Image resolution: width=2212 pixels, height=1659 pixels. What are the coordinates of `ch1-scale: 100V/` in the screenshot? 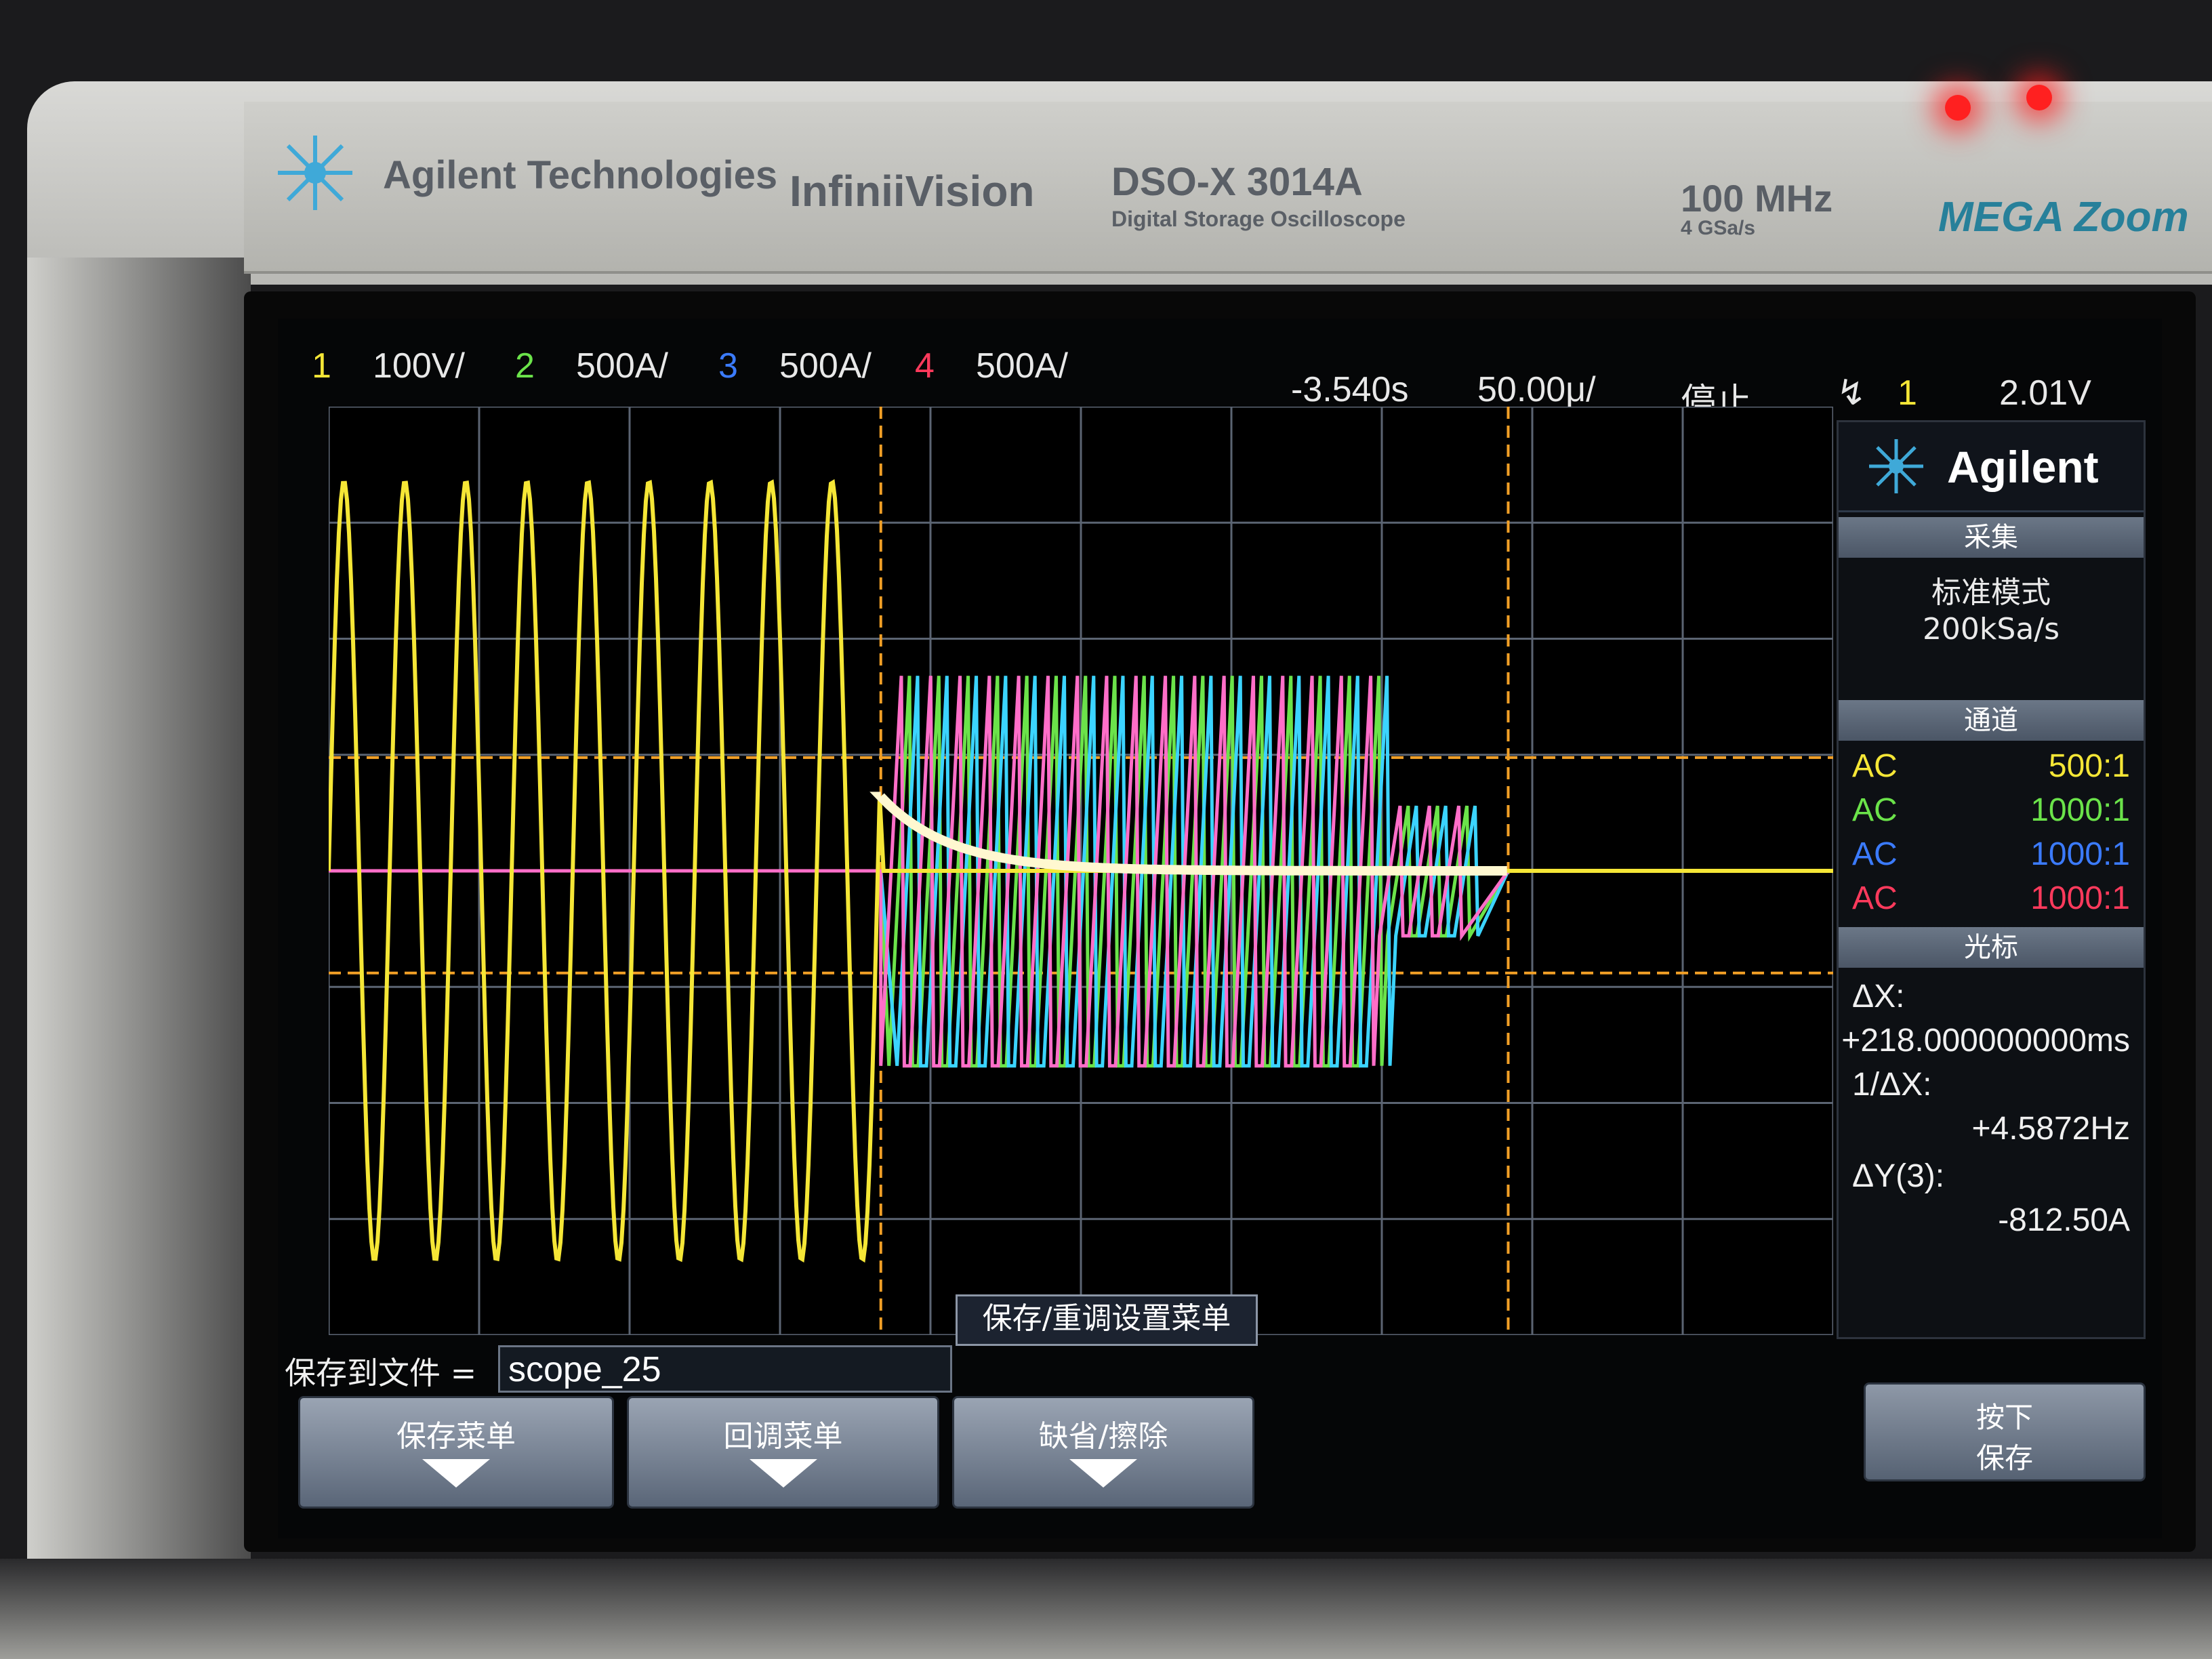 It's located at (419, 366).